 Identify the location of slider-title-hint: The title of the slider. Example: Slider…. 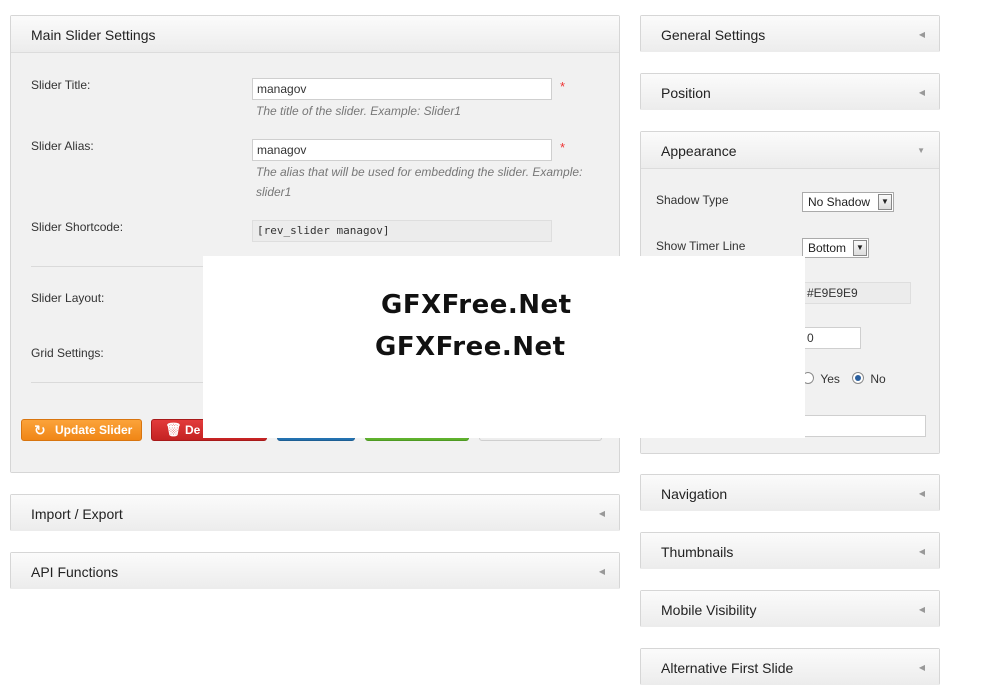
(358, 111).